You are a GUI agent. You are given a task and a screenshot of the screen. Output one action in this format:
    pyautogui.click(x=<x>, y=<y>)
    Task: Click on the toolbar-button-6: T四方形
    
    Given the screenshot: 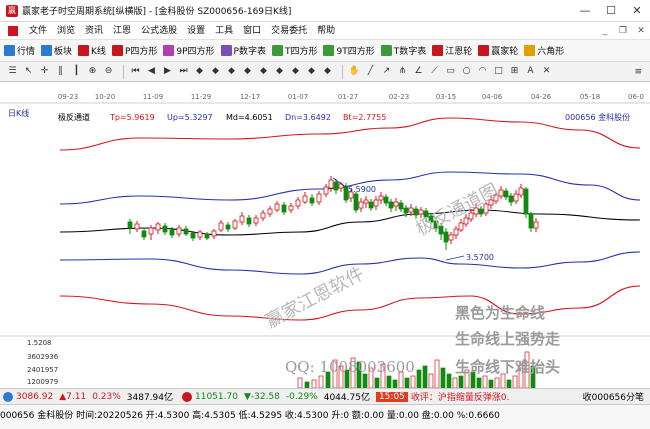 What is the action you would take?
    pyautogui.click(x=294, y=50)
    